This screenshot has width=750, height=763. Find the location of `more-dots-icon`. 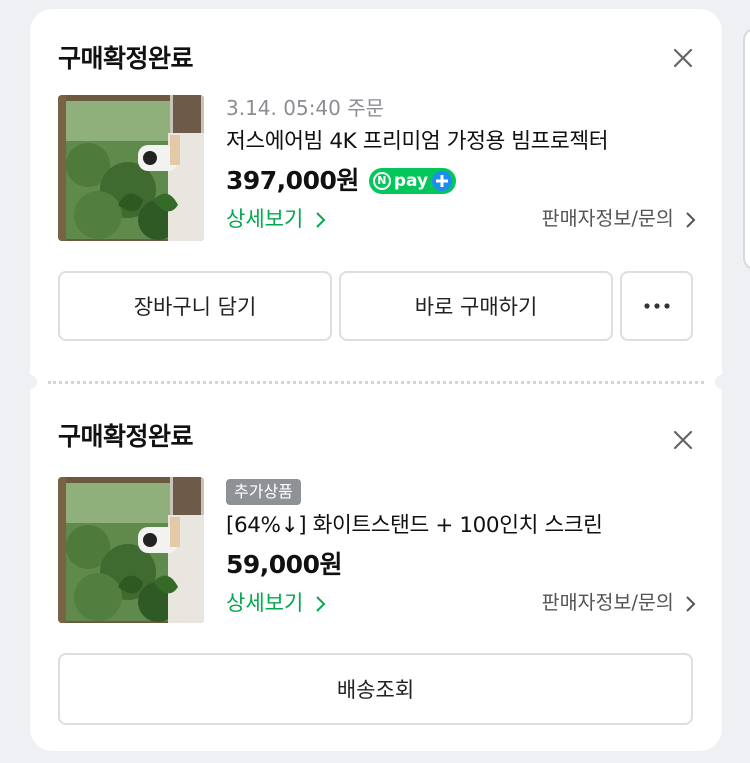

more-dots-icon is located at coordinates (656, 306).